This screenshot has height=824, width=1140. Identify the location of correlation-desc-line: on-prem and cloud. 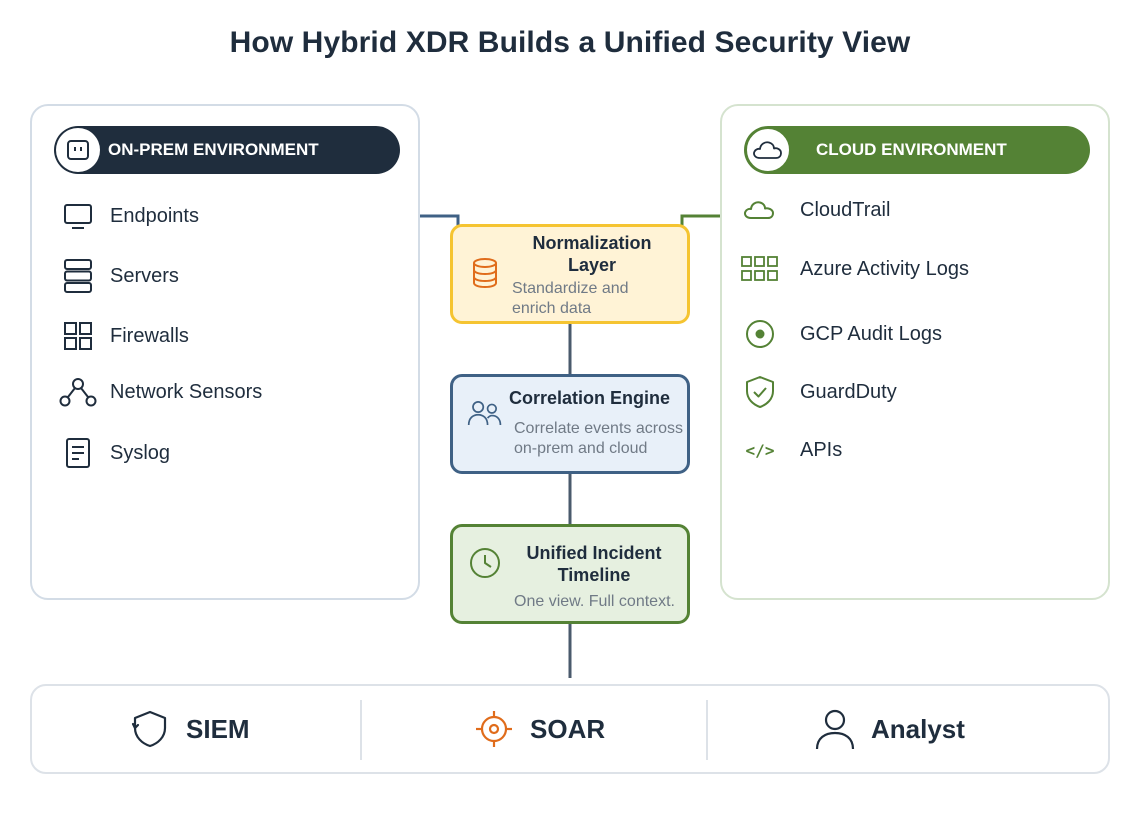
(581, 448).